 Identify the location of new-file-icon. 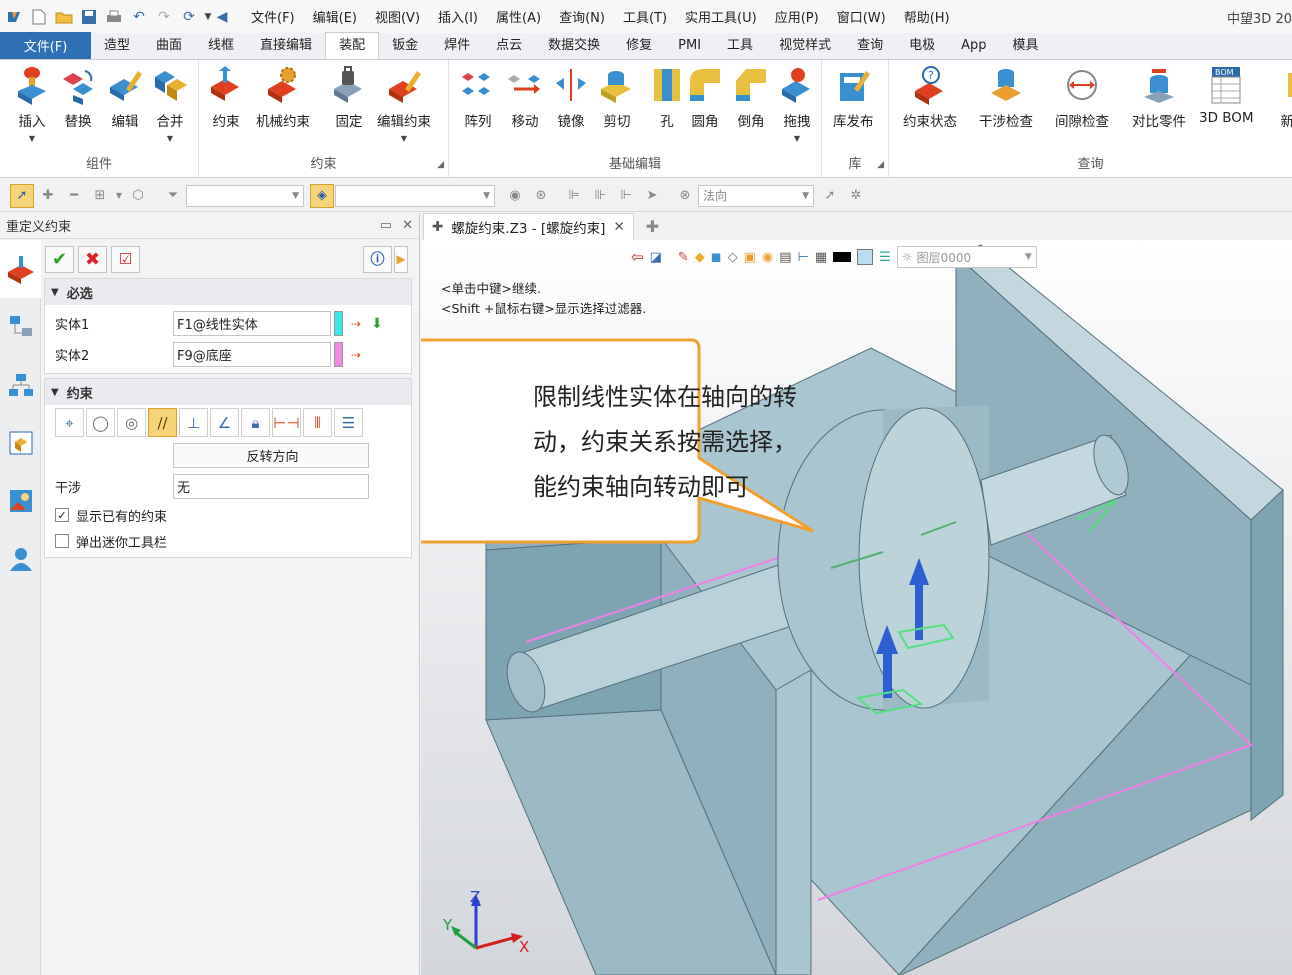
(39, 17).